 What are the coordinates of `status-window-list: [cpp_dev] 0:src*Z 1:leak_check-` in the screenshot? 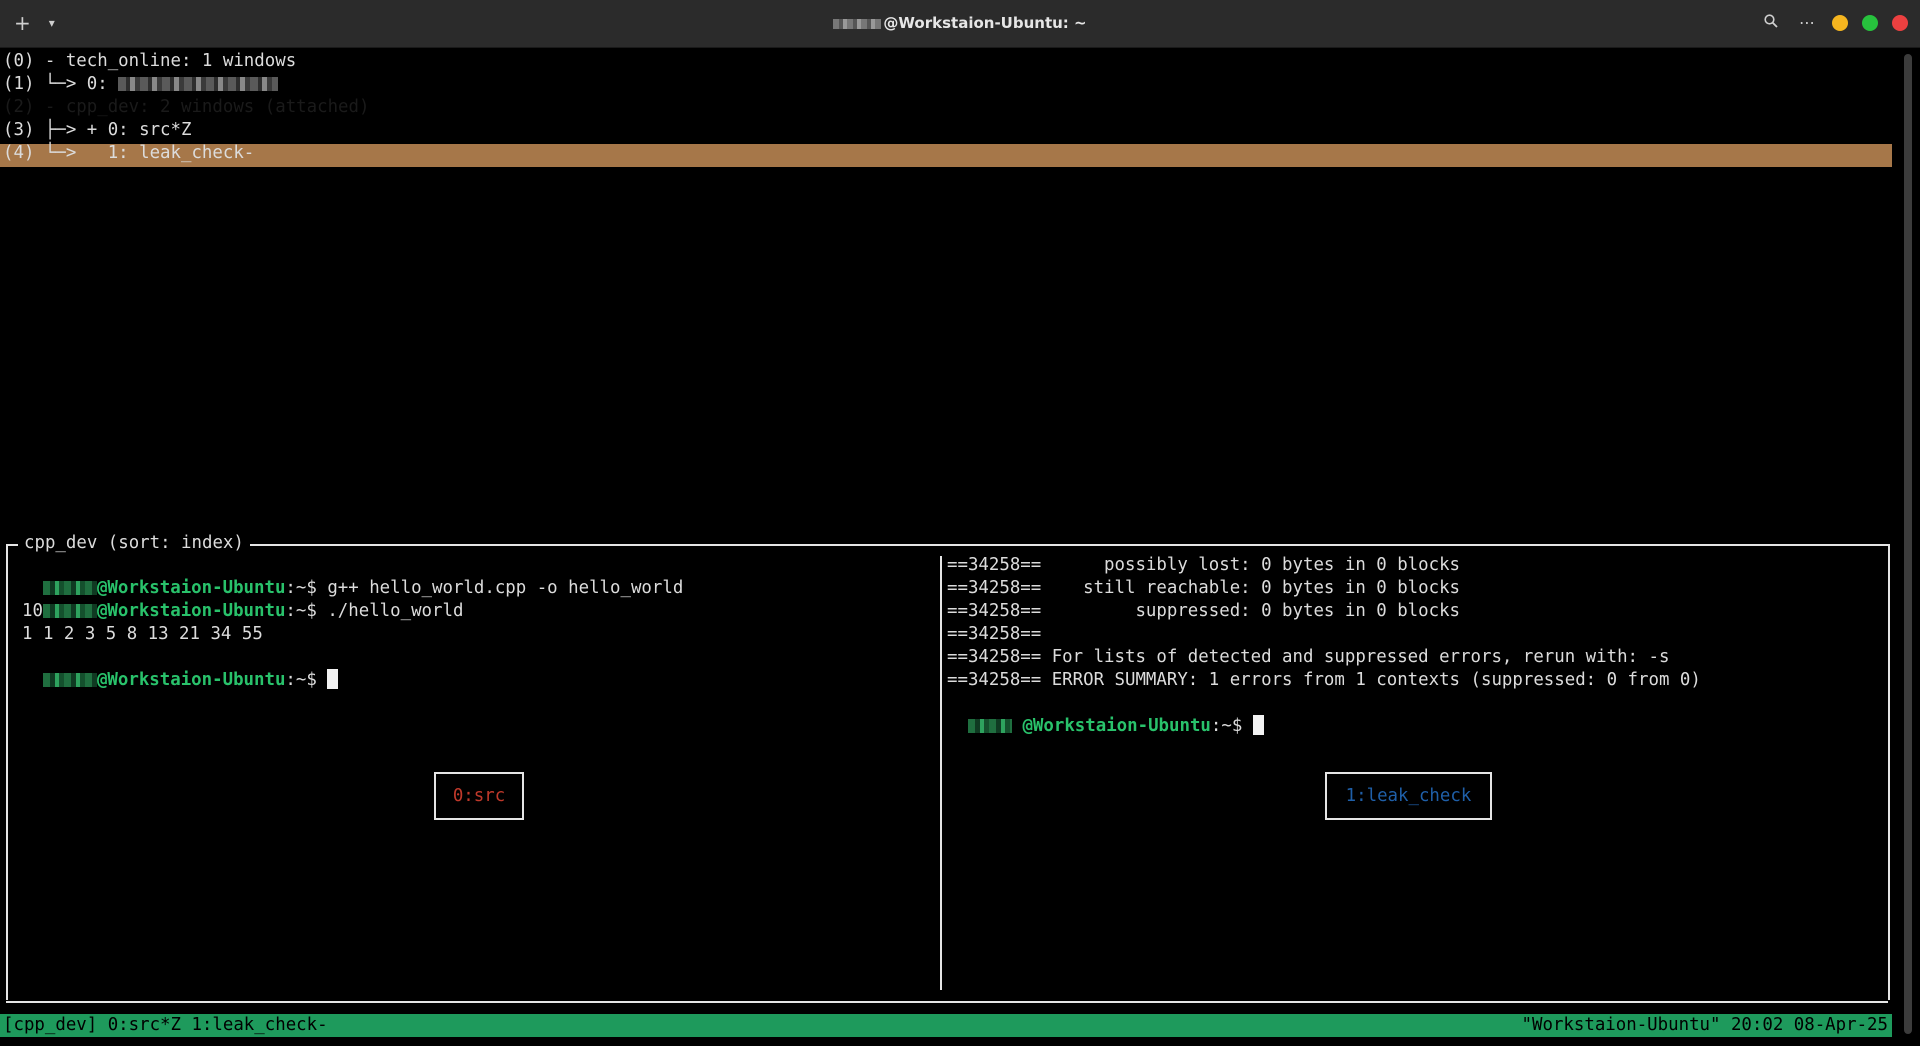 It's located at (165, 1025).